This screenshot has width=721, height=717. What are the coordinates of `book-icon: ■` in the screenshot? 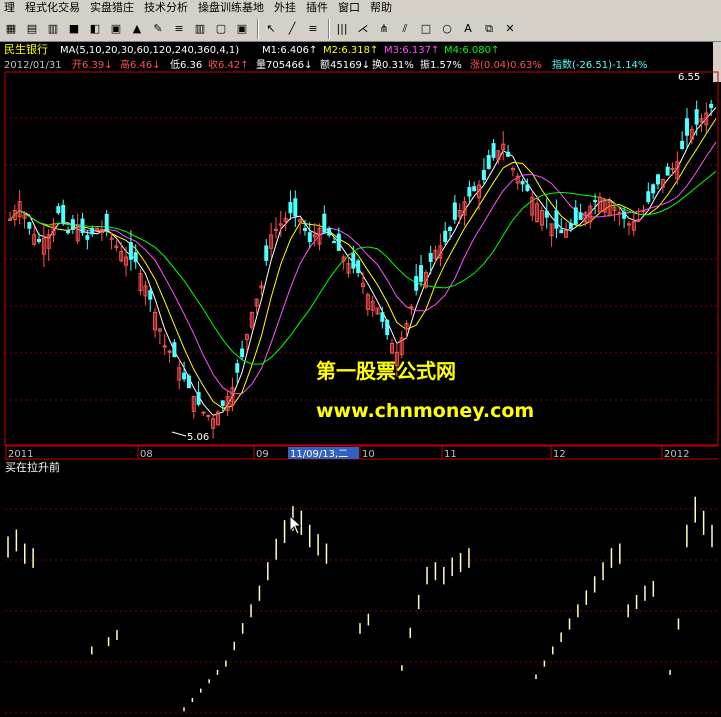 It's located at (74, 28).